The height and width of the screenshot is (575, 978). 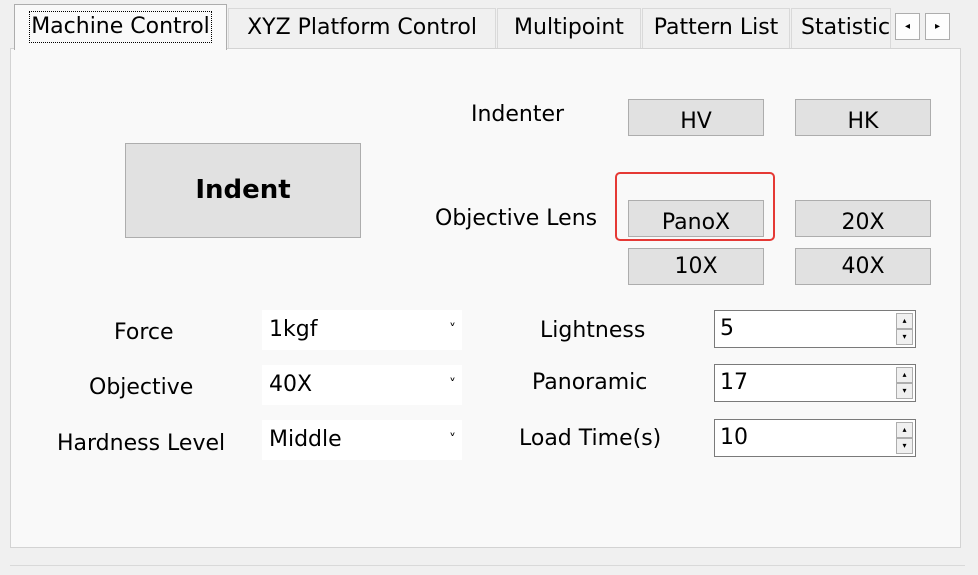 I want to click on objective-select: 40X ˅, so click(x=362, y=385).